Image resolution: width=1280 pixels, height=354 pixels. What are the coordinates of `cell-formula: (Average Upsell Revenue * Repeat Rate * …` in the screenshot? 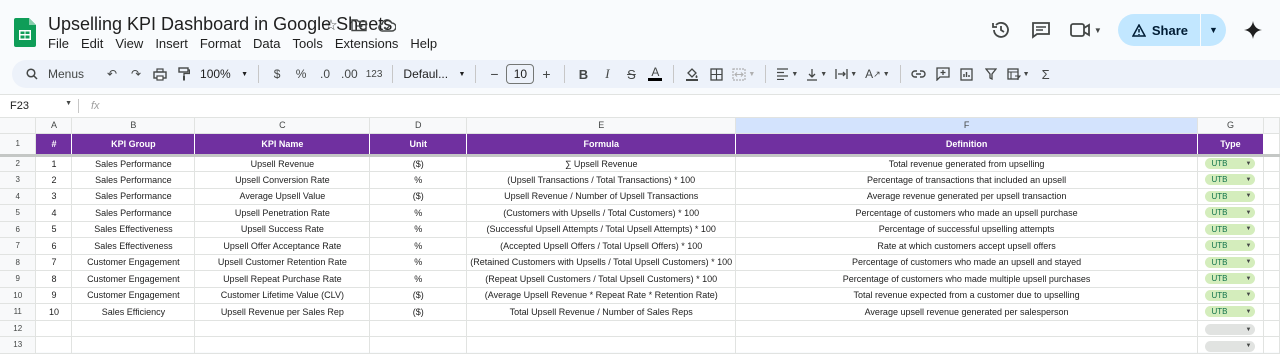 It's located at (601, 295).